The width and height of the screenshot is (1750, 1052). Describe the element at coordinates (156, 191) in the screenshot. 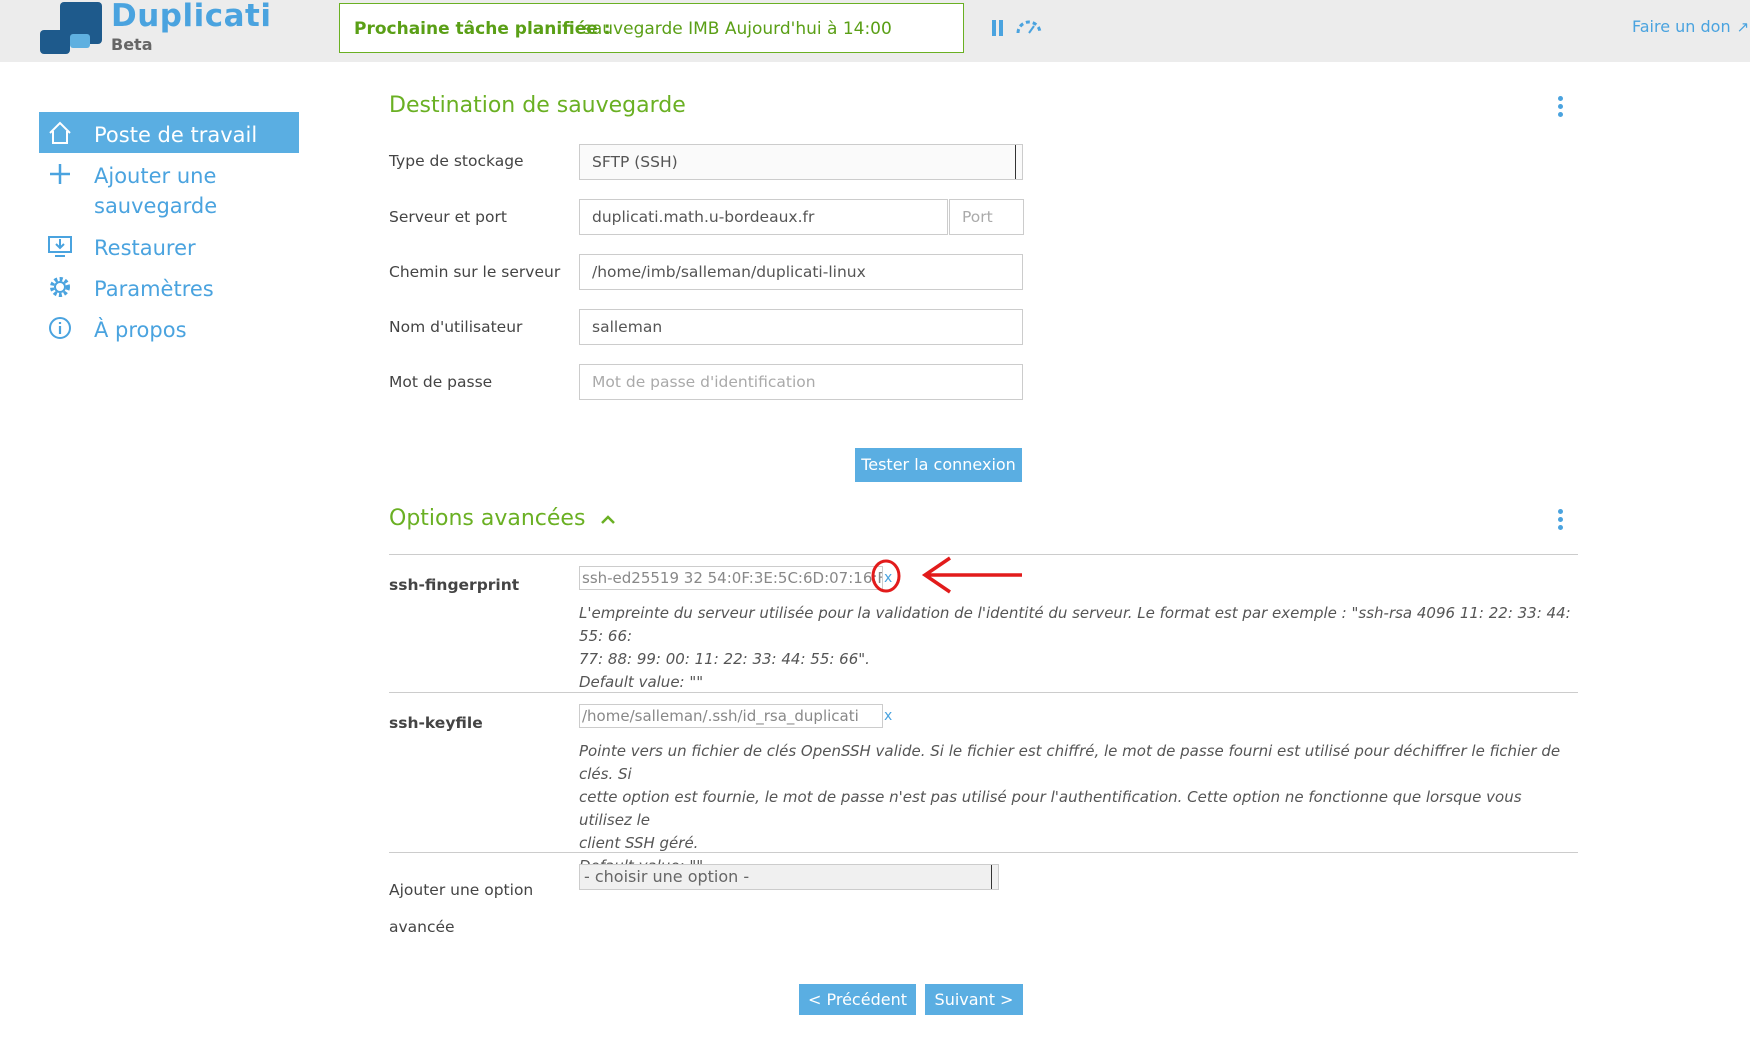

I see `sidebar-item-label: Ajouter une sauvegarde` at that location.